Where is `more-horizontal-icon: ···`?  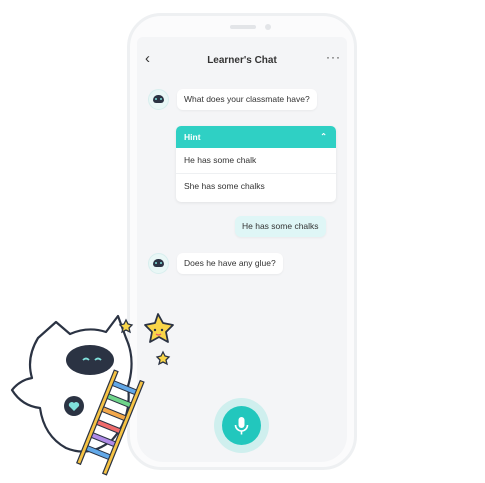
more-horizontal-icon: ··· is located at coordinates (333, 57).